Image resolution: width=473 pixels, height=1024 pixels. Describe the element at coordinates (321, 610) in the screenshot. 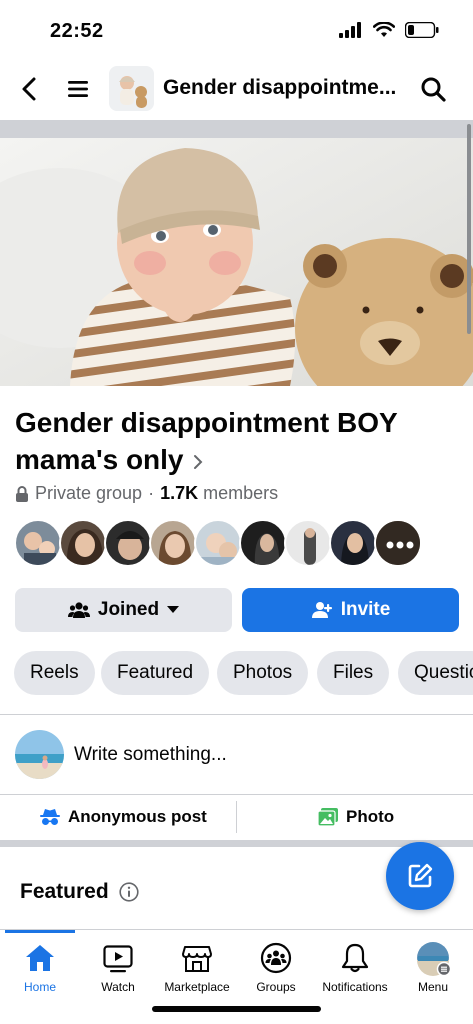

I see `add-person-icon` at that location.